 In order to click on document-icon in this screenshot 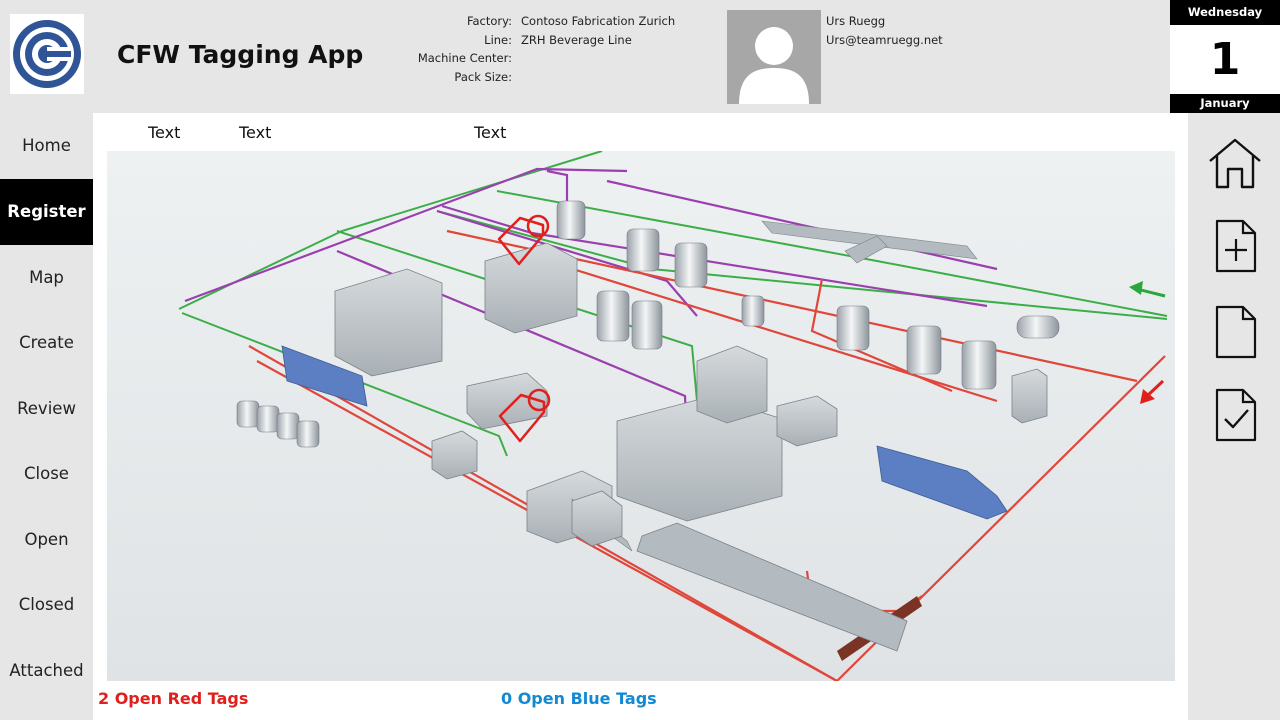, I will do `click(1236, 332)`.